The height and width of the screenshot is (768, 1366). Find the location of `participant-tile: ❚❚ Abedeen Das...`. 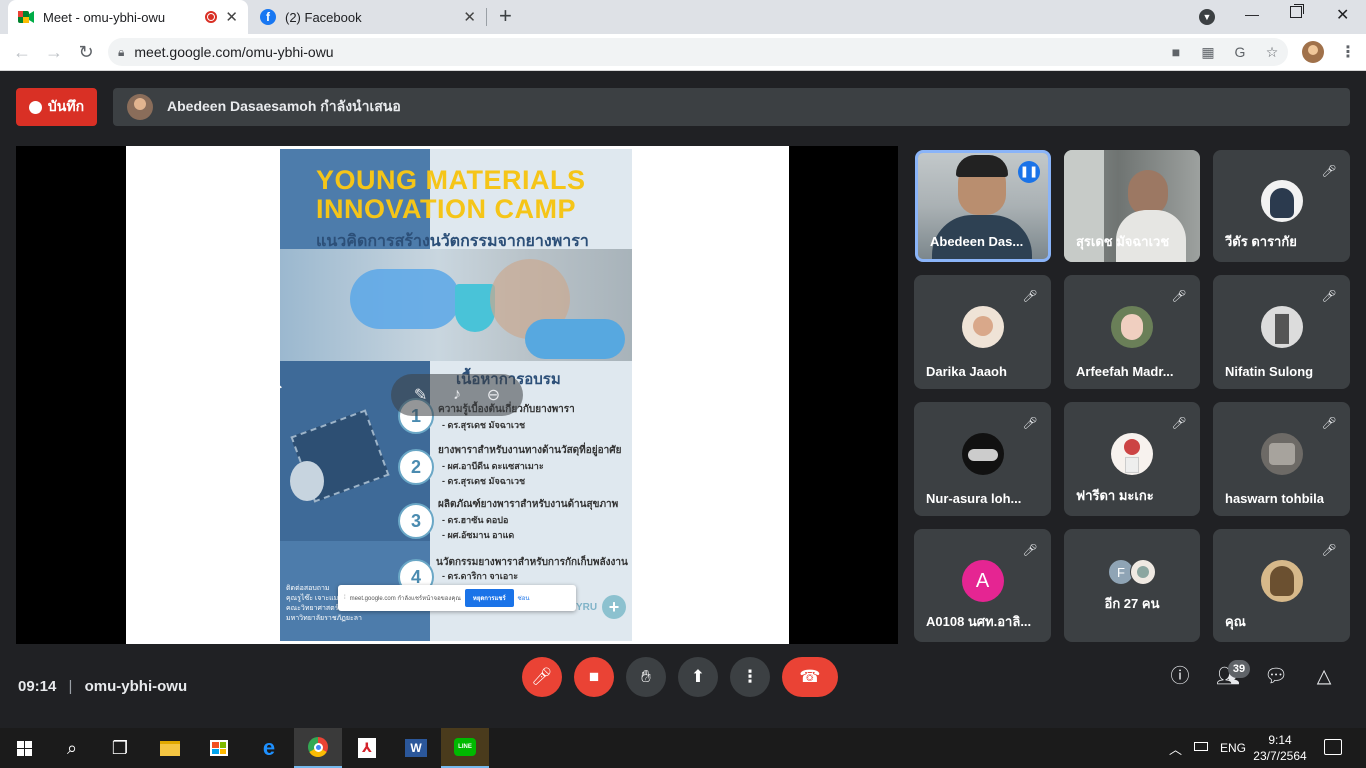

participant-tile: ❚❚ Abedeen Das... is located at coordinates (983, 206).